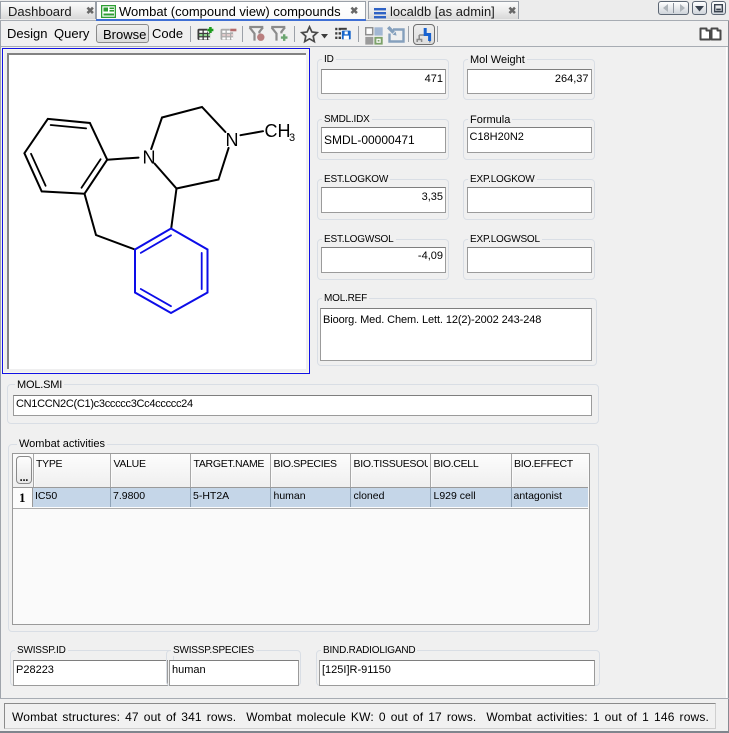  Describe the element at coordinates (292, 138) in the screenshot. I see `svg-text: 3` at that location.